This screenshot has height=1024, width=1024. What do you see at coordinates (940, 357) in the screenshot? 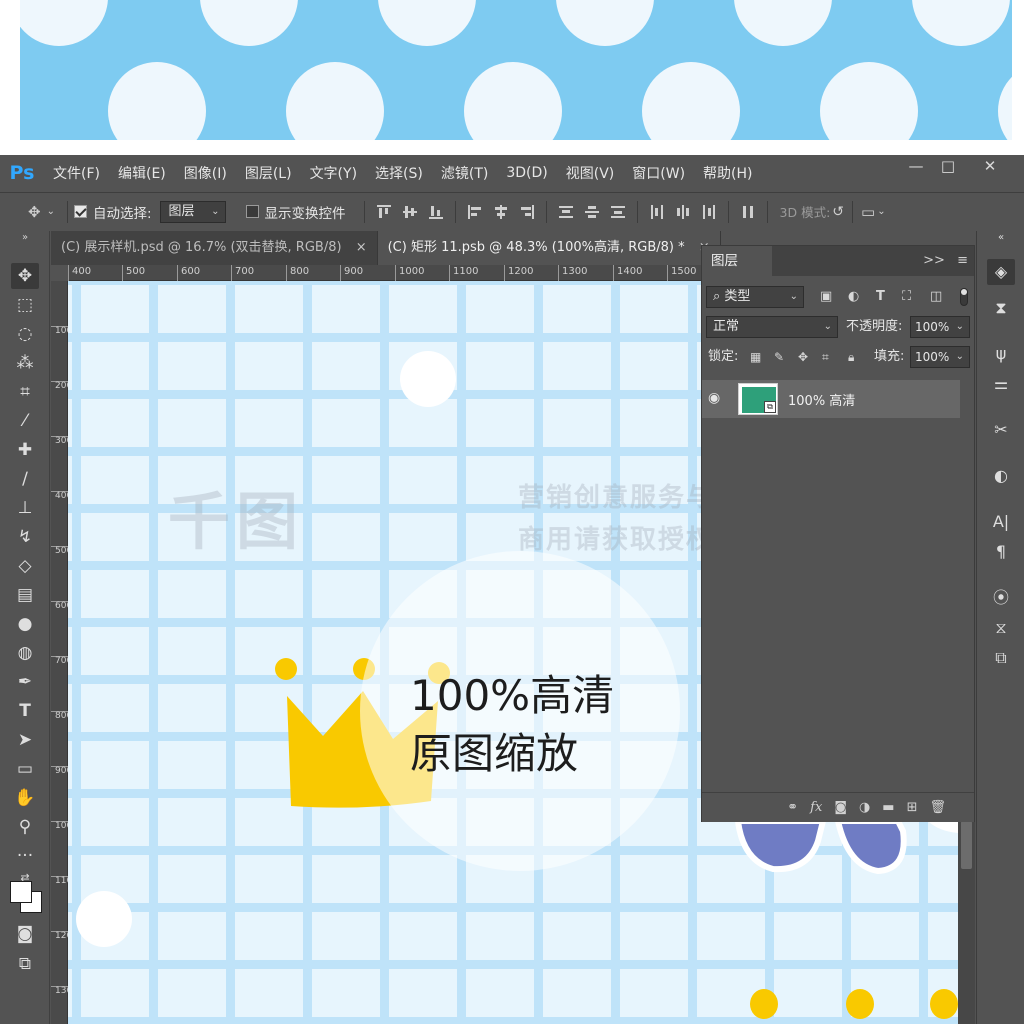
I see `fill-input: 100% ⌄` at bounding box center [940, 357].